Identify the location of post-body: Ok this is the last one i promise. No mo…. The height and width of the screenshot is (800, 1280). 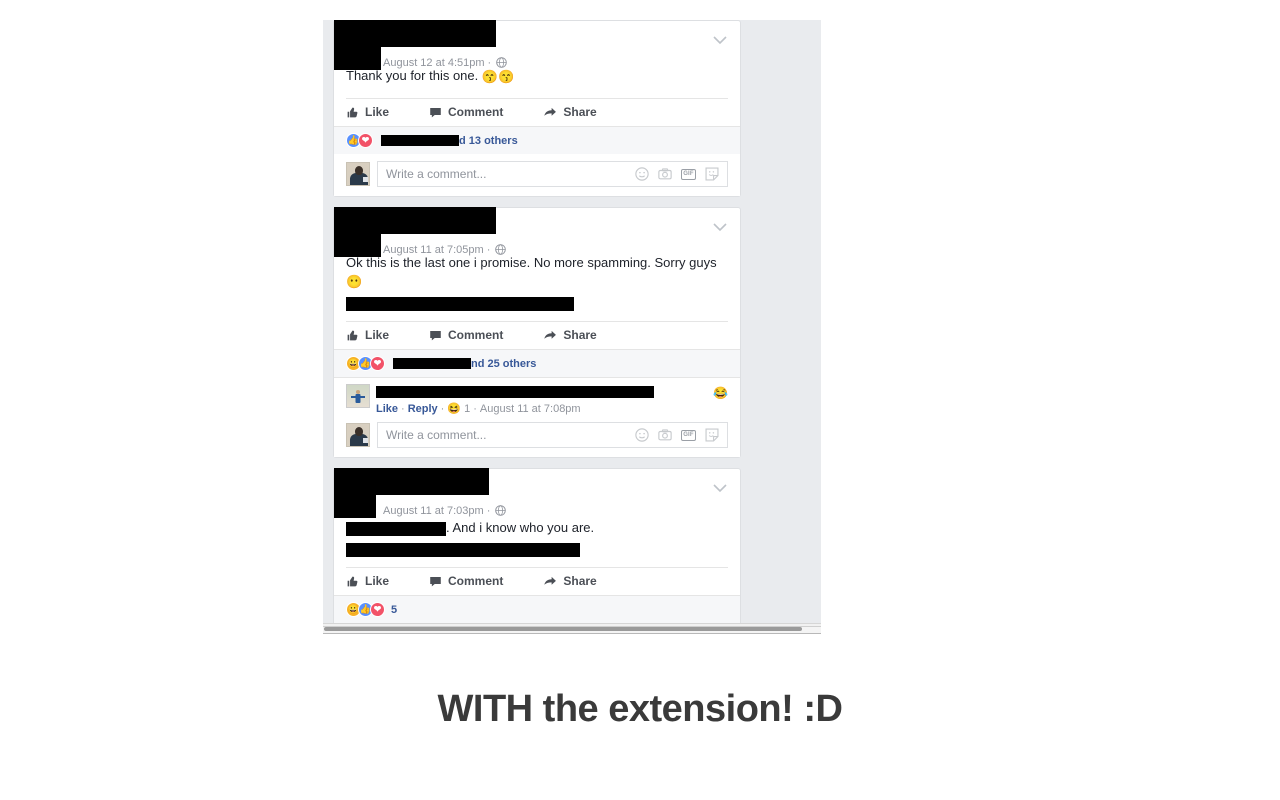
(537, 287).